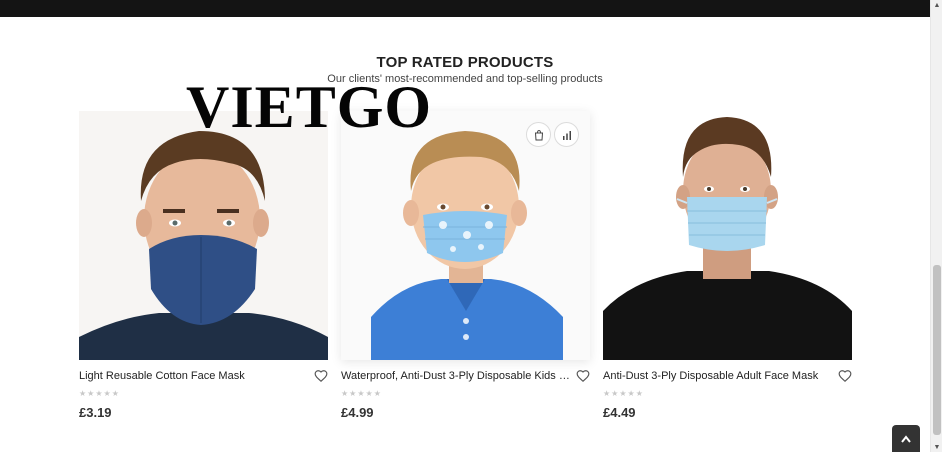  Describe the element at coordinates (465, 8) in the screenshot. I see `header-band` at that location.